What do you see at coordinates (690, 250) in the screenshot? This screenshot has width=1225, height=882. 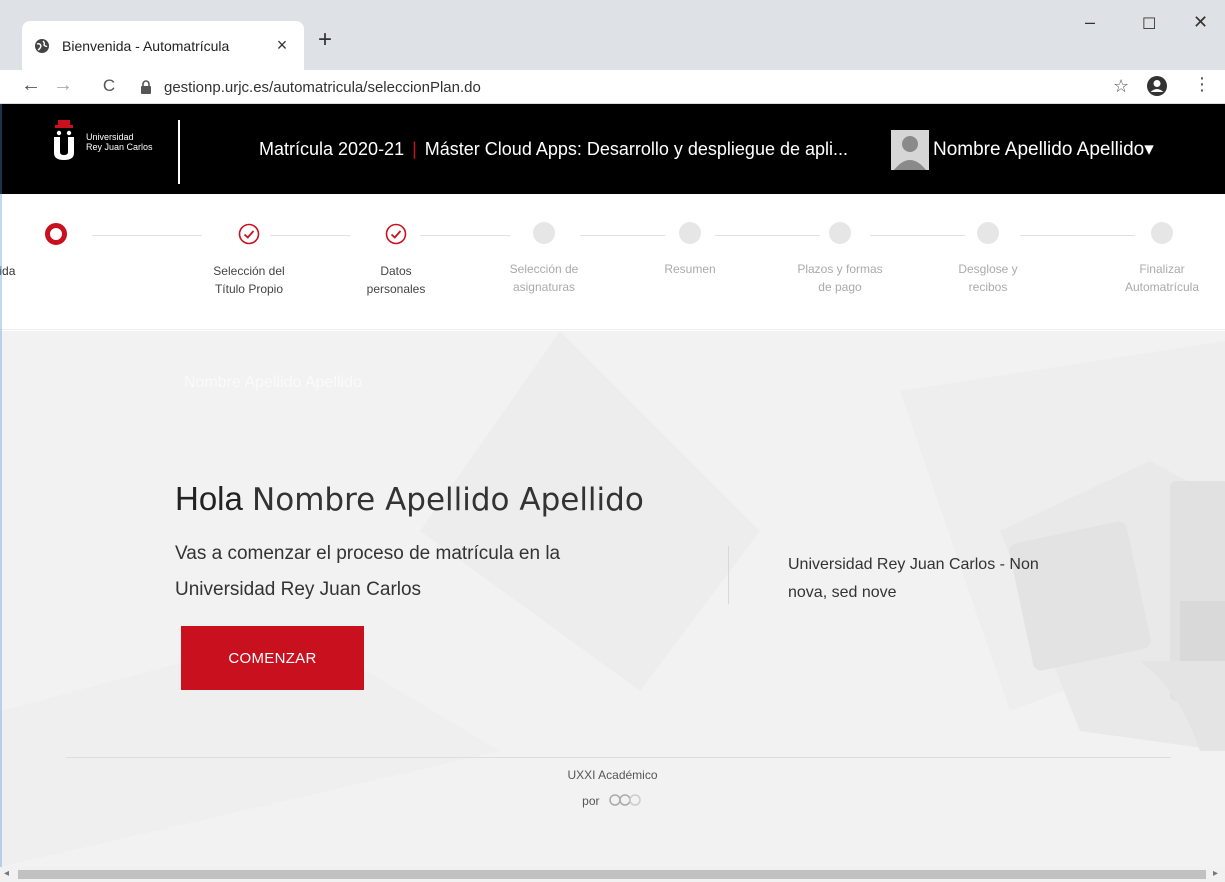 I see `step-resumen: Resumen` at bounding box center [690, 250].